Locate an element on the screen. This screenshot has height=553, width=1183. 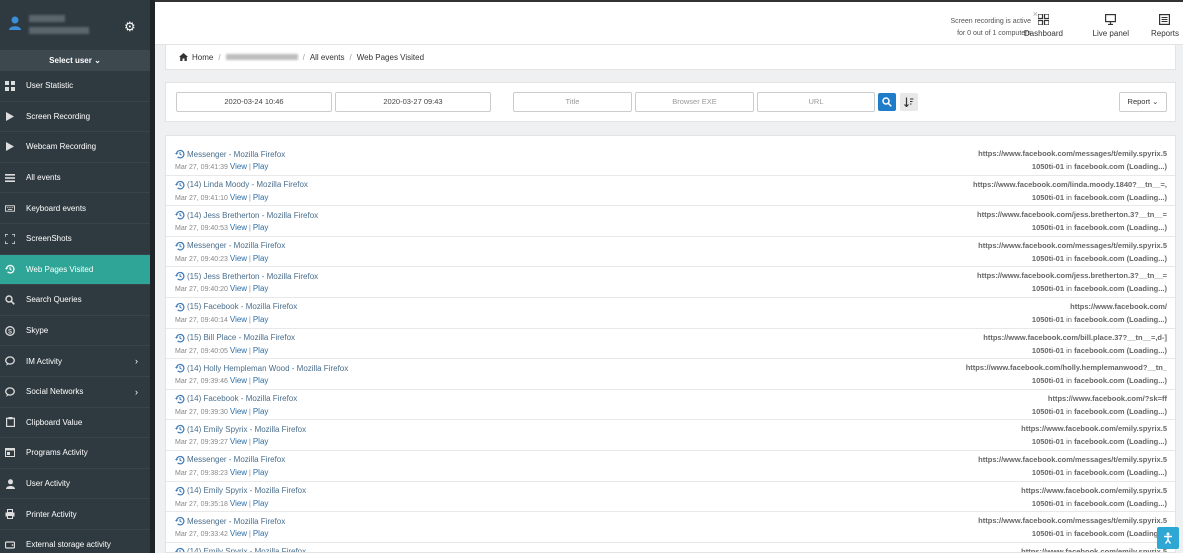
date-to-input: 2020-03-27 09:43 is located at coordinates (413, 102).